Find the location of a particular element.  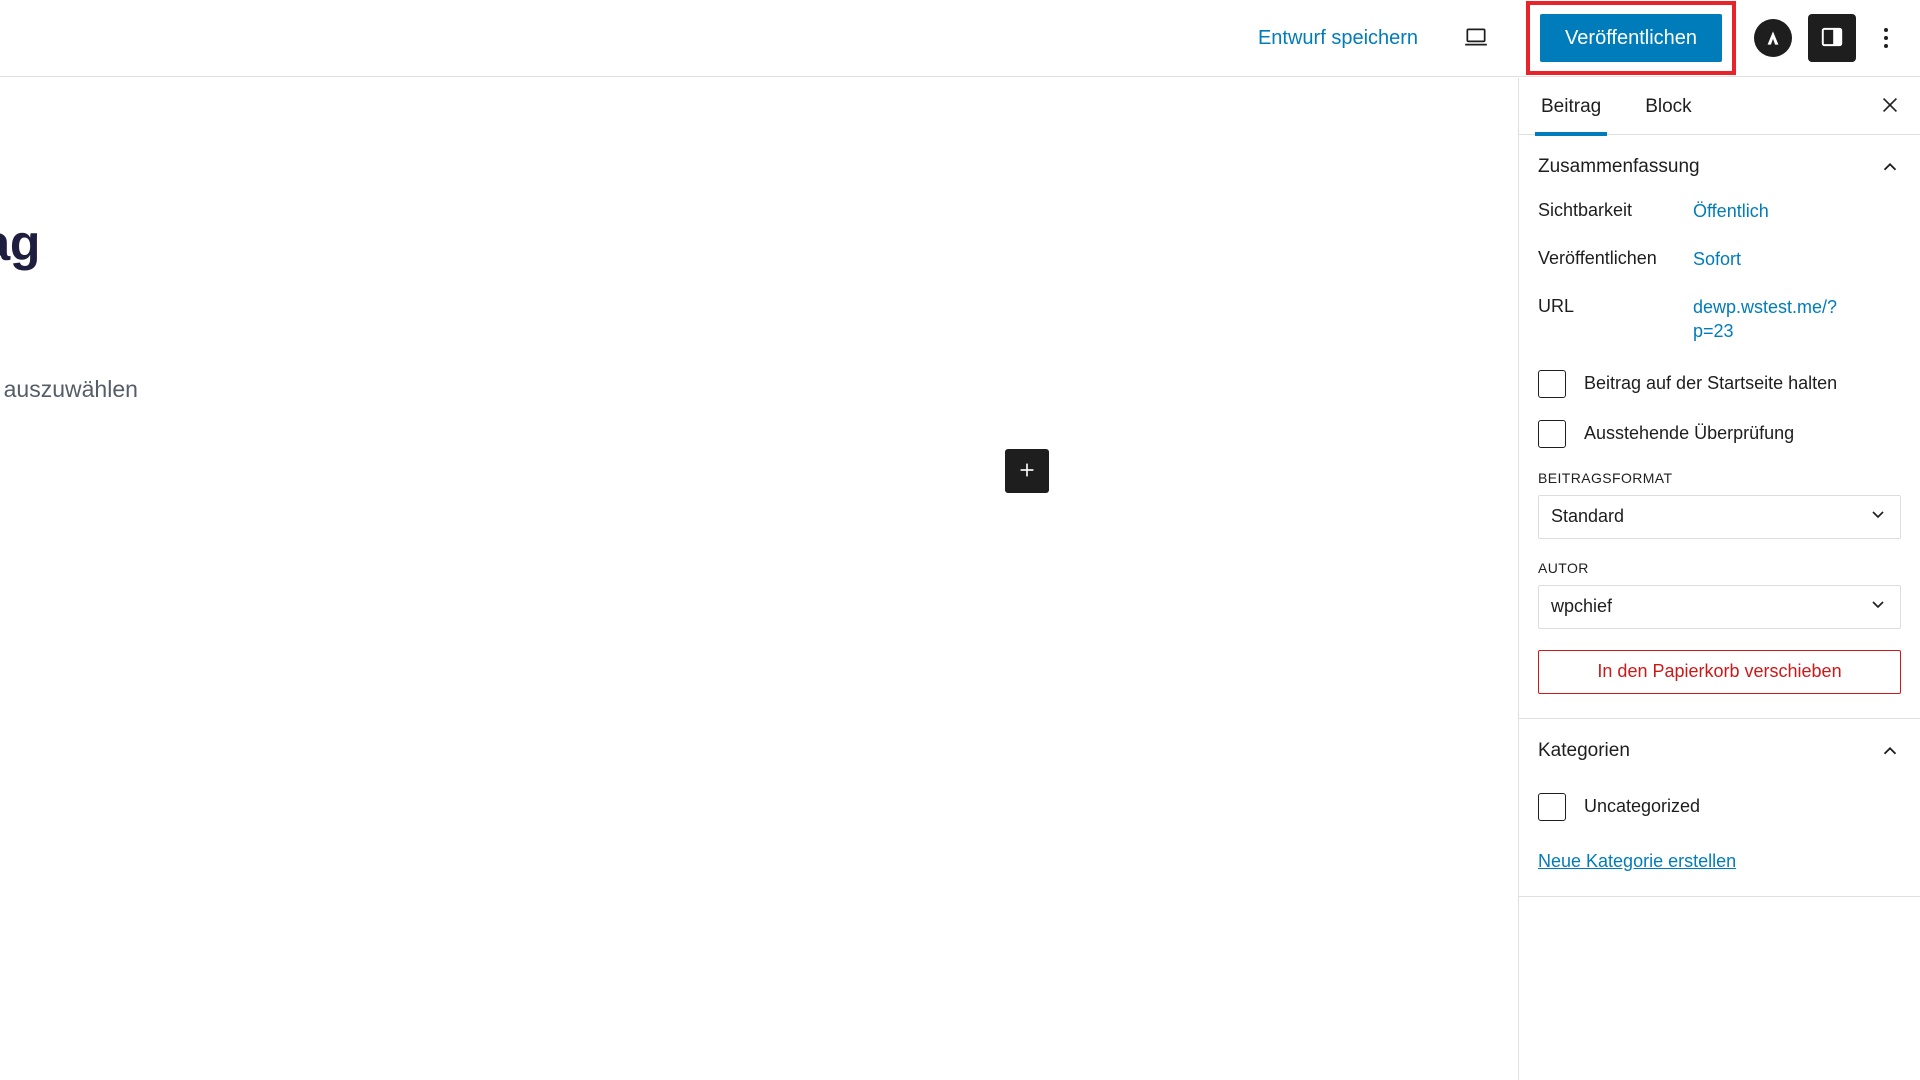

post-format-select-wrap: Standard is located at coordinates (1719, 516).